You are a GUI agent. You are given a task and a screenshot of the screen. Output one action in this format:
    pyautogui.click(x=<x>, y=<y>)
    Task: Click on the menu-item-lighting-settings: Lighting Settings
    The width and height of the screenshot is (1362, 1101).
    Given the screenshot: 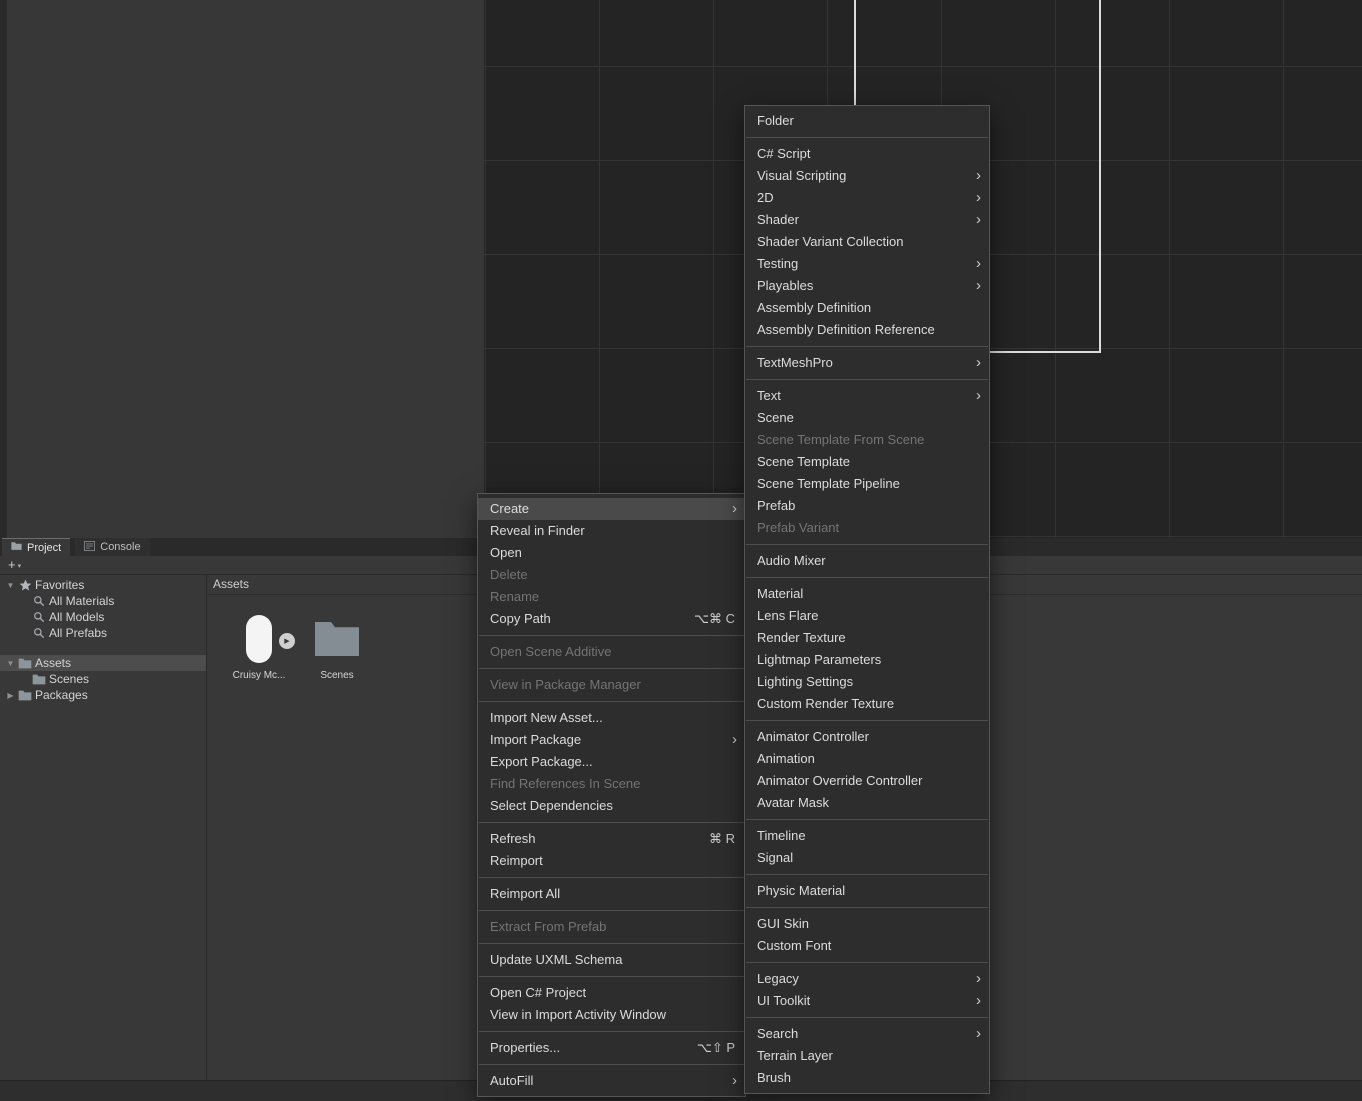 What is the action you would take?
    pyautogui.click(x=867, y=682)
    